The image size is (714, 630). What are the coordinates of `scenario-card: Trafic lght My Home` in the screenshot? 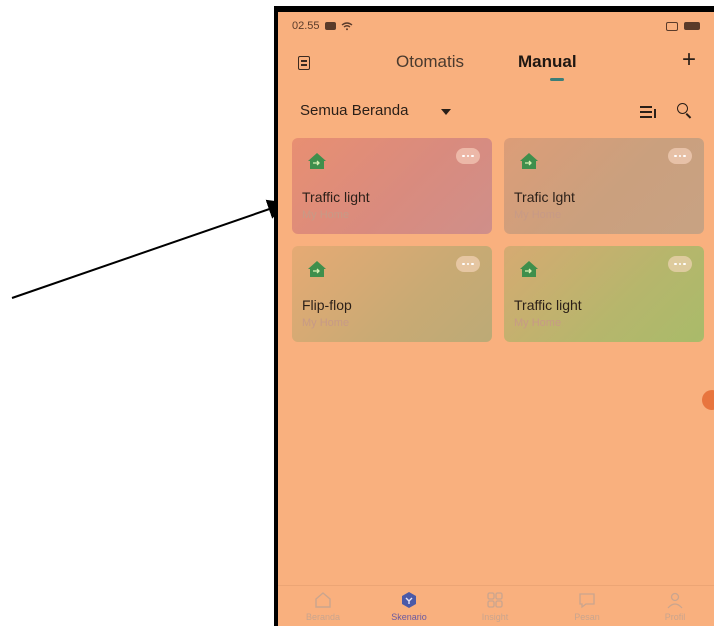 It's located at (604, 186).